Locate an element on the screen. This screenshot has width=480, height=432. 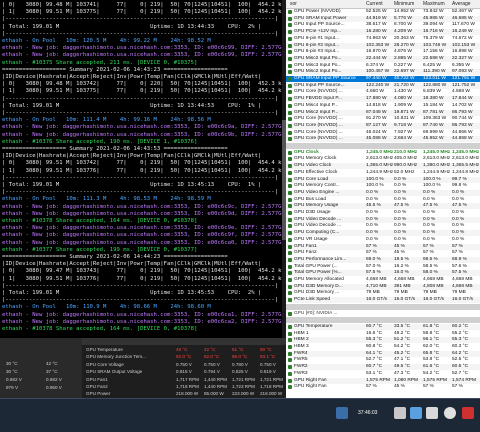
app-tray-icon is located at coordinates (416, 413).